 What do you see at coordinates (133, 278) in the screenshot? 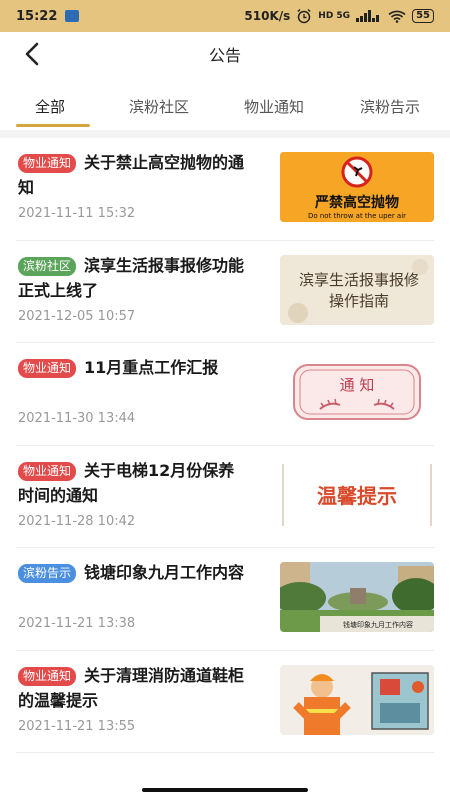
I see `item-title-block: 滨粉社区 滨享生活报事报修功能正式上线了` at bounding box center [133, 278].